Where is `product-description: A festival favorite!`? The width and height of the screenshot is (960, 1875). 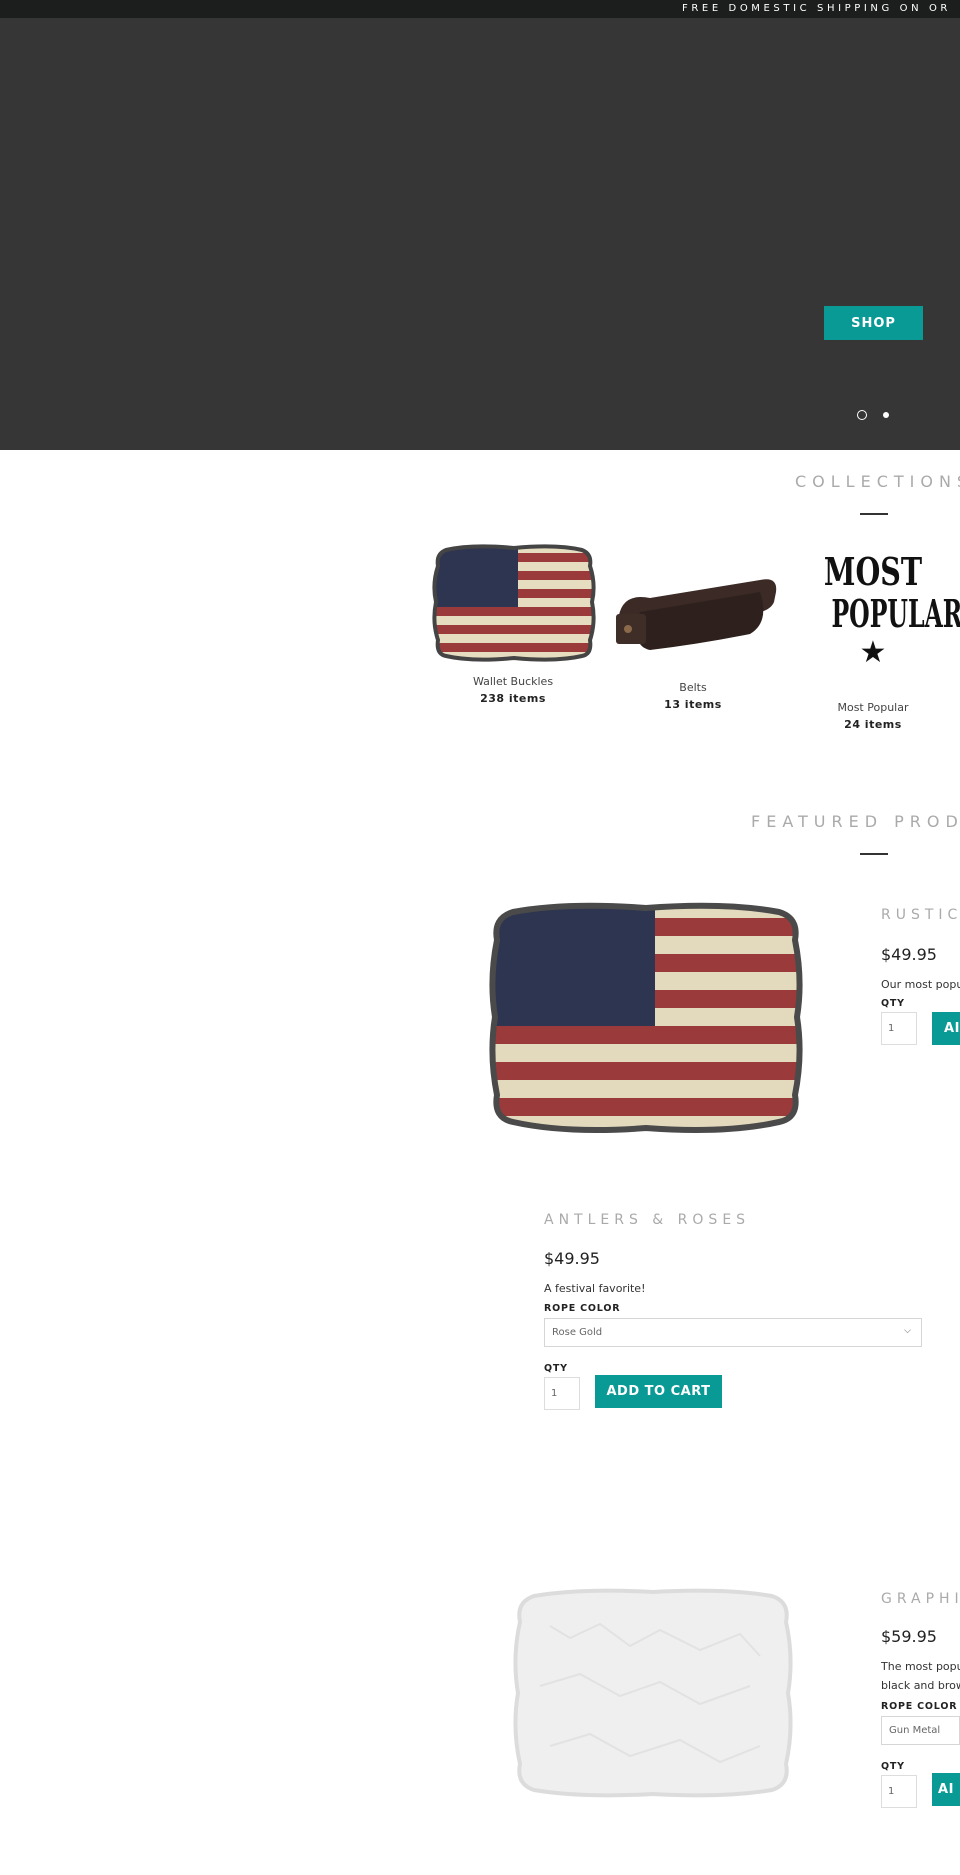 product-description: A festival favorite! is located at coordinates (595, 1288).